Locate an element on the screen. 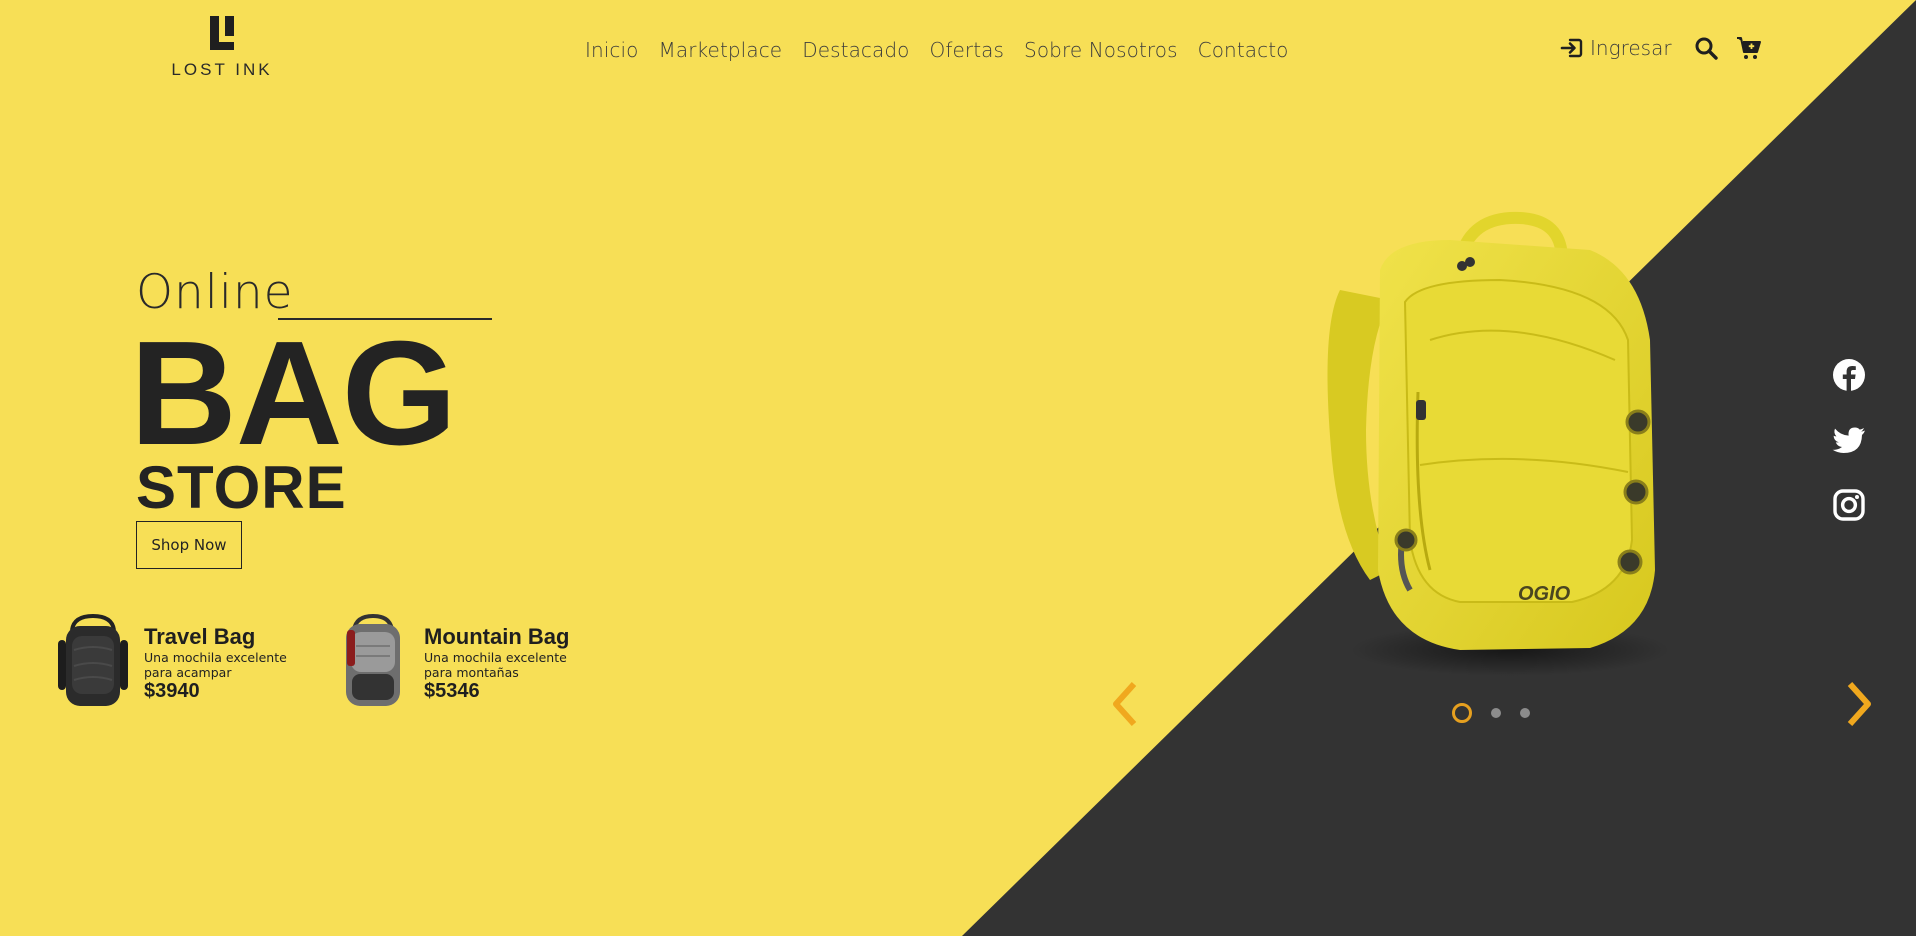  header-actions: Ingresar is located at coordinates (1661, 48).